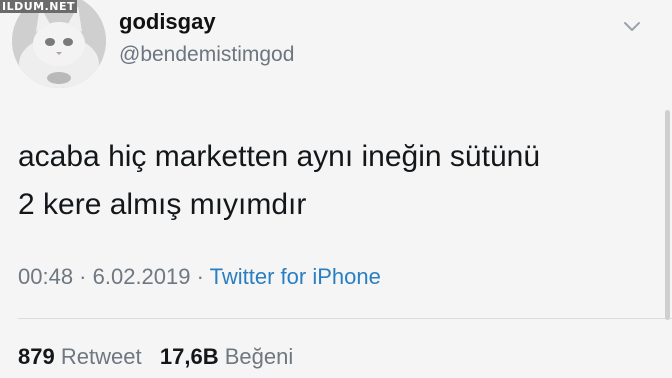  I want to click on tweet-time: 00:48, so click(45, 276).